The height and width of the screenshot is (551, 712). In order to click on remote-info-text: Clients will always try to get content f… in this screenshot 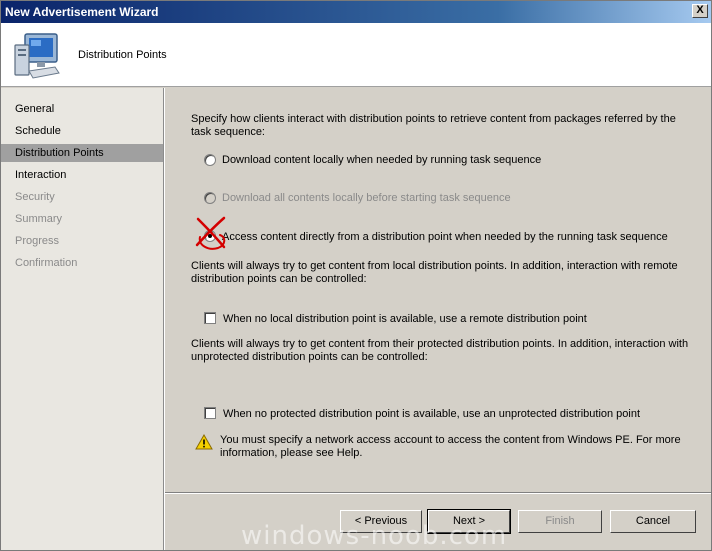, I will do `click(434, 272)`.